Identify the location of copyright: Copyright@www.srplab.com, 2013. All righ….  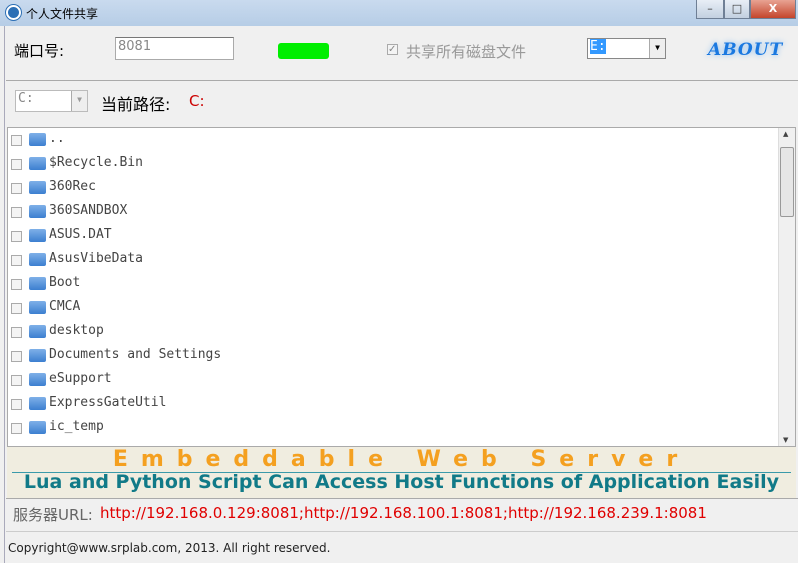
(169, 548).